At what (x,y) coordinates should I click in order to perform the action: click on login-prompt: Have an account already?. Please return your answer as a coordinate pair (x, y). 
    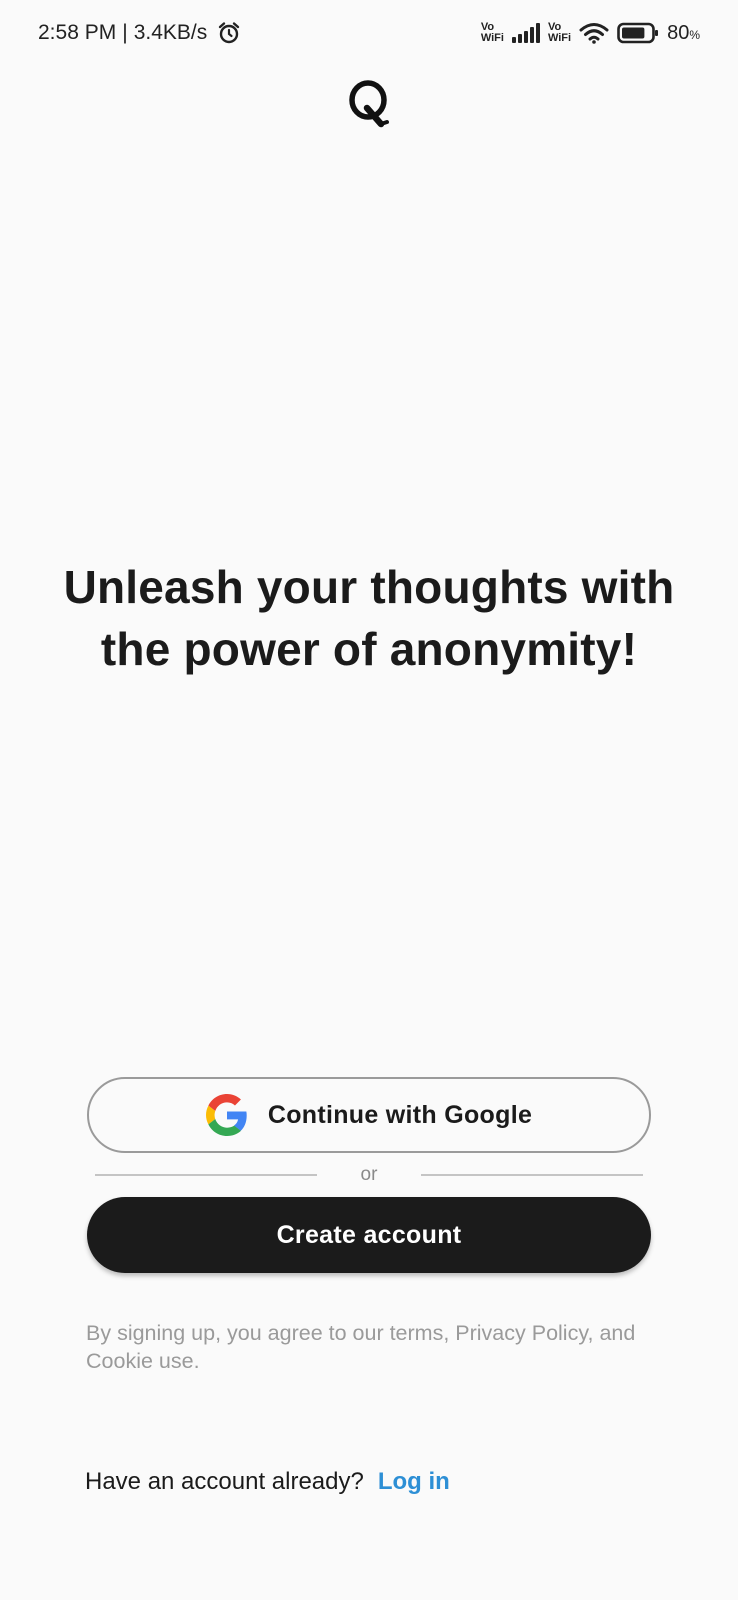
    Looking at the image, I should click on (224, 1481).